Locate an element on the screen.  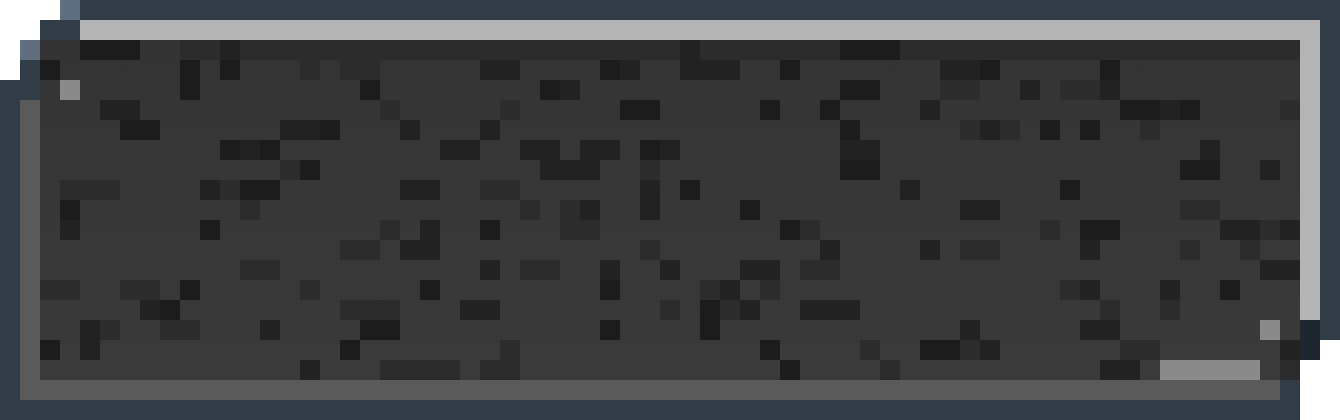
corner-bg-bottom-right is located at coordinates (1320, 390).